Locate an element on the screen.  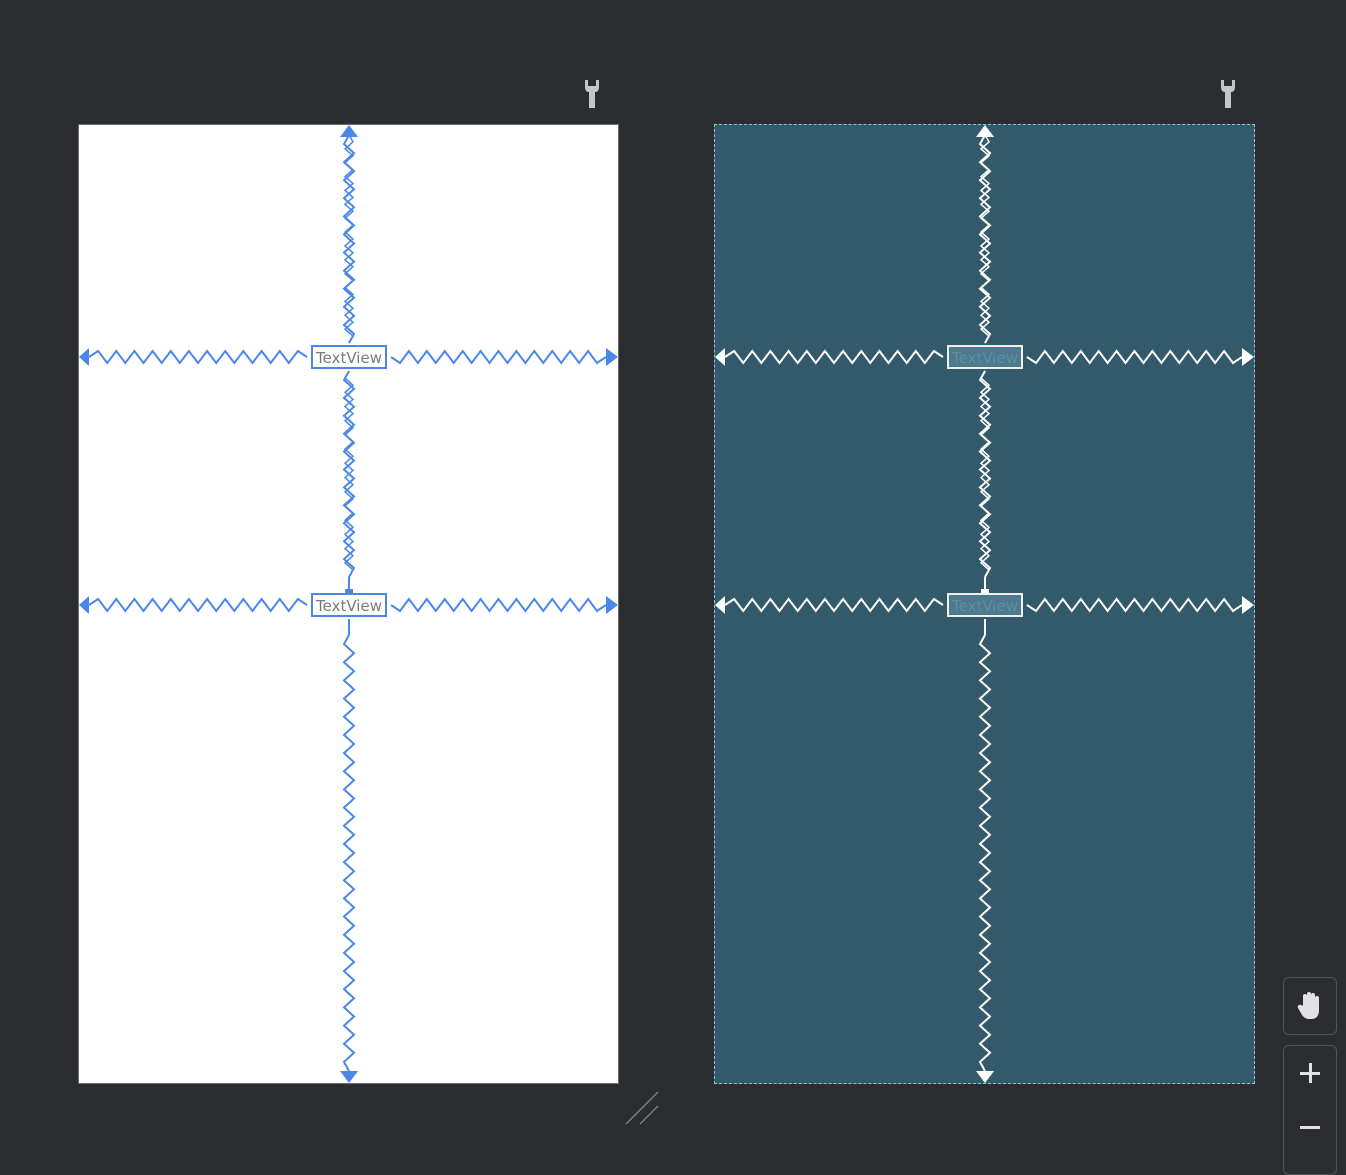
blueprint-textview-2: TextView is located at coordinates (985, 605).